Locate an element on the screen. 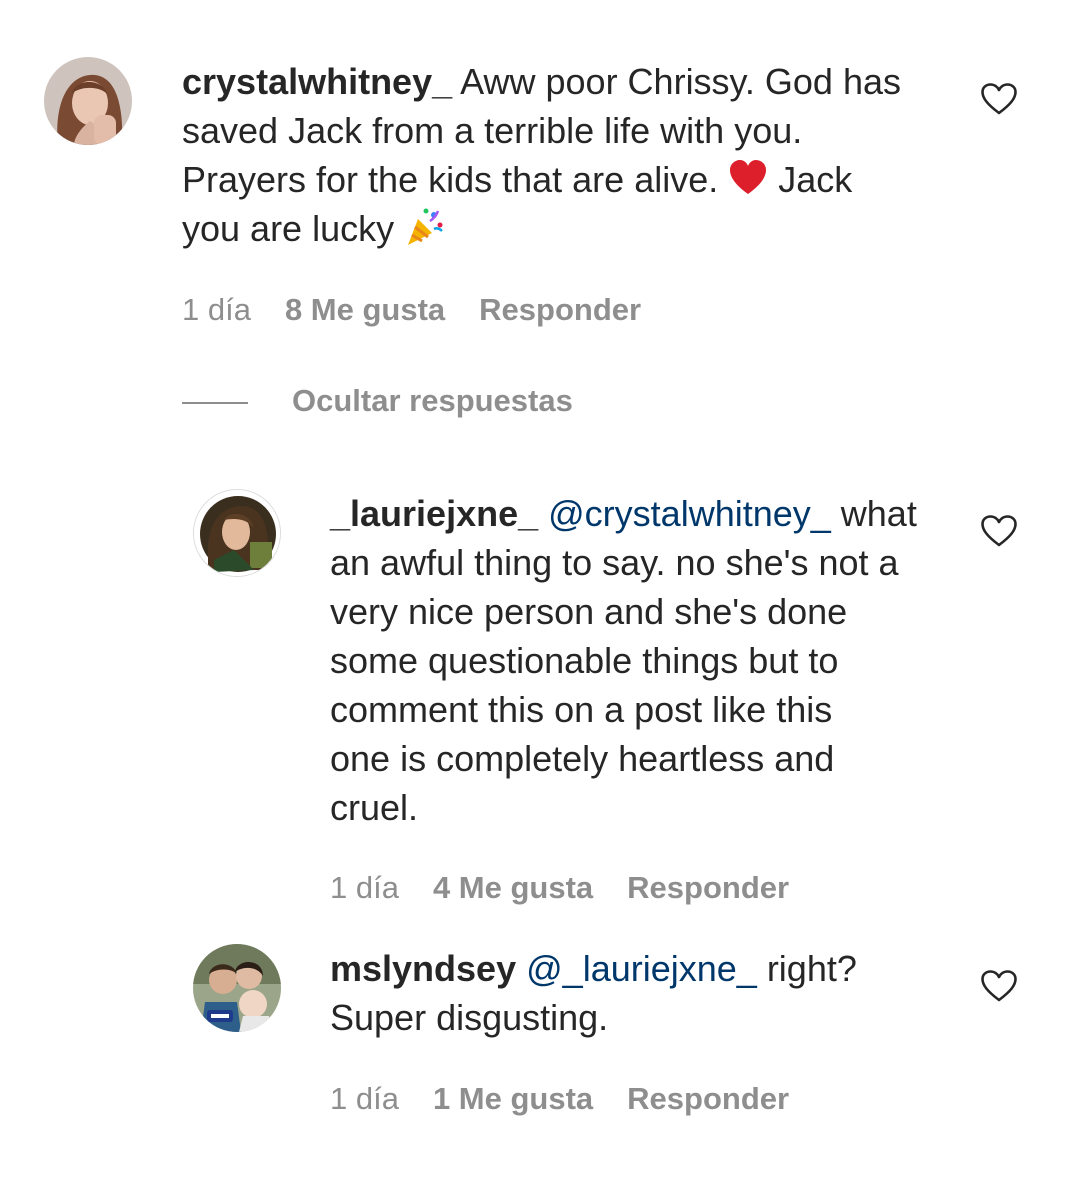 This screenshot has height=1181, width=1080. comment-meta: 1 día 8 Me gusta Responder is located at coordinates (428, 310).